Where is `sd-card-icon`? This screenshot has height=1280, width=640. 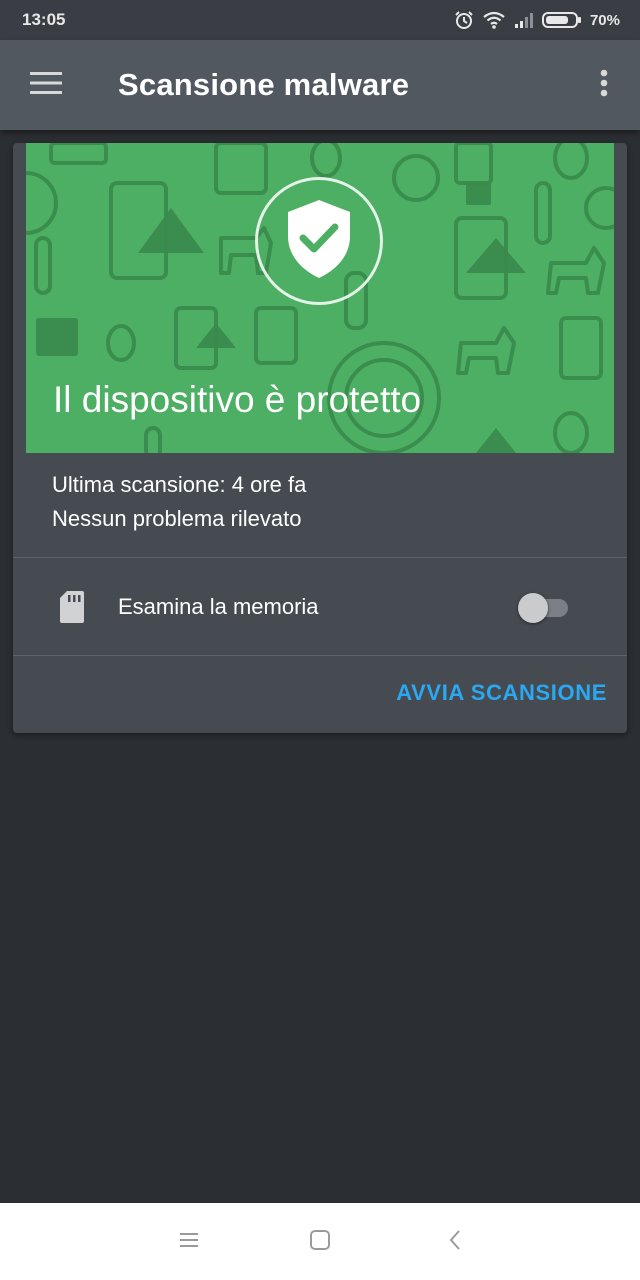
sd-card-icon is located at coordinates (72, 609).